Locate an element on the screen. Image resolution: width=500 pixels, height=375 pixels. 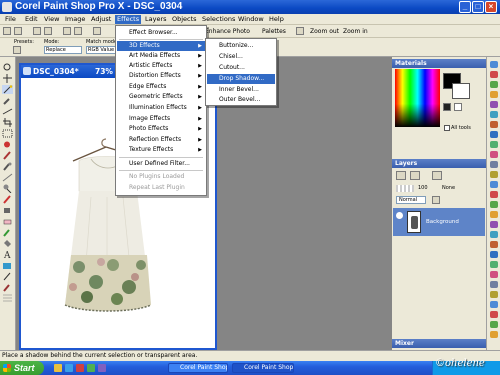
background-style-icon is located at coordinates (458, 107).